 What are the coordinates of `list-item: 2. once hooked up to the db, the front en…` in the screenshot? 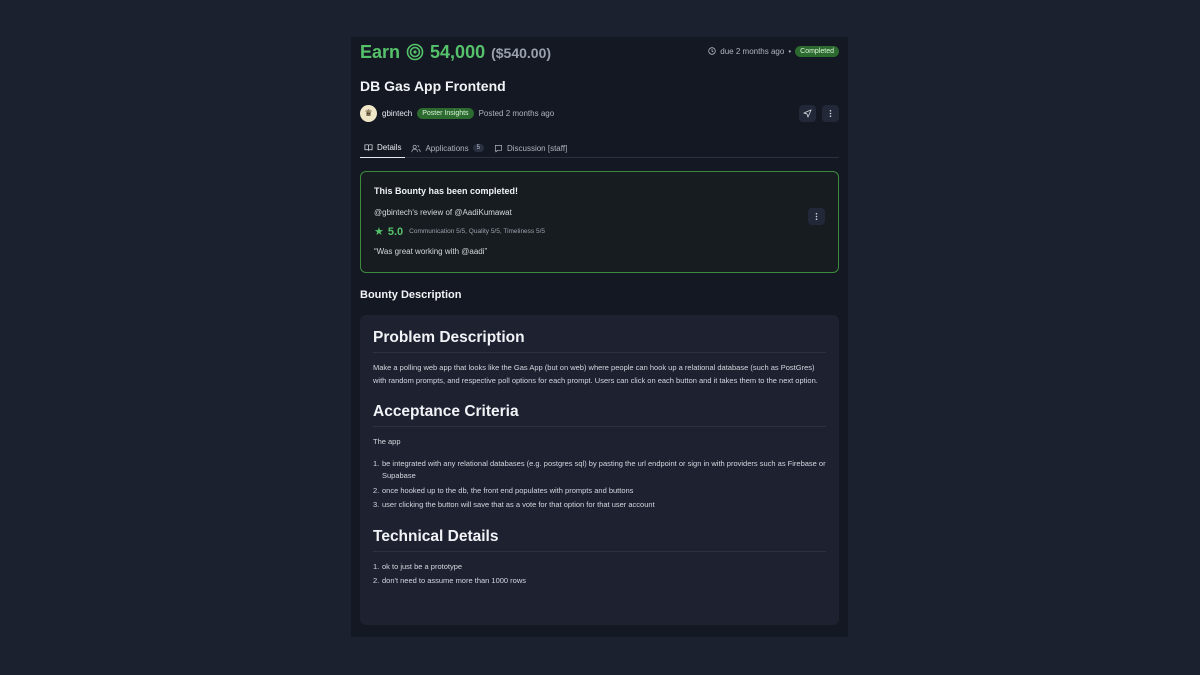 It's located at (503, 490).